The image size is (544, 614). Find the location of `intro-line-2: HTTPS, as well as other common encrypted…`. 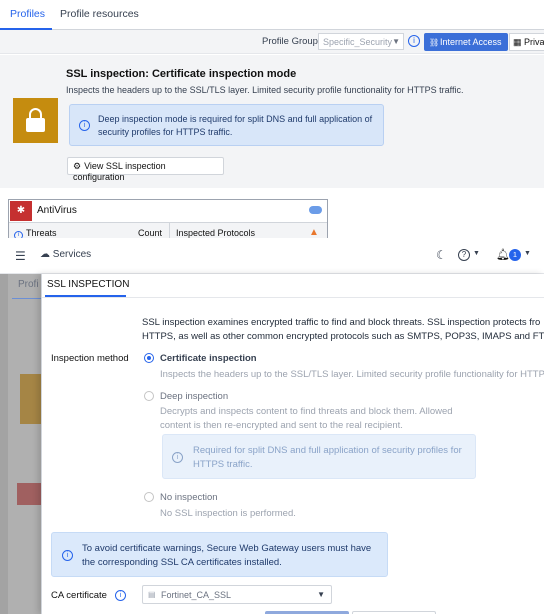

intro-line-2: HTTPS, as well as other common encrypted… is located at coordinates (343, 336).